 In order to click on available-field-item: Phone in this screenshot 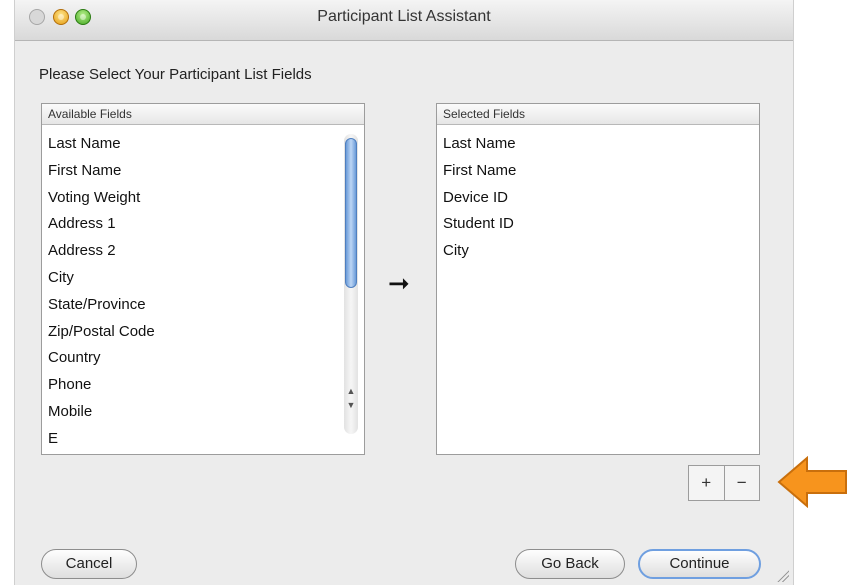, I will do `click(203, 385)`.